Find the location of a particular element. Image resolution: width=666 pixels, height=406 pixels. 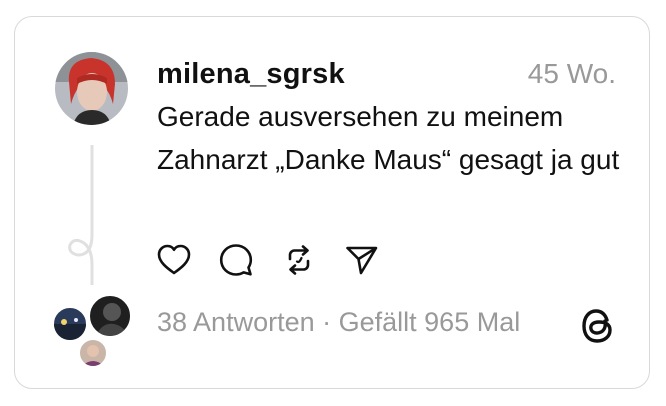

post-stats: 38 Antworten · Gefällt 965 Mal is located at coordinates (338, 322).